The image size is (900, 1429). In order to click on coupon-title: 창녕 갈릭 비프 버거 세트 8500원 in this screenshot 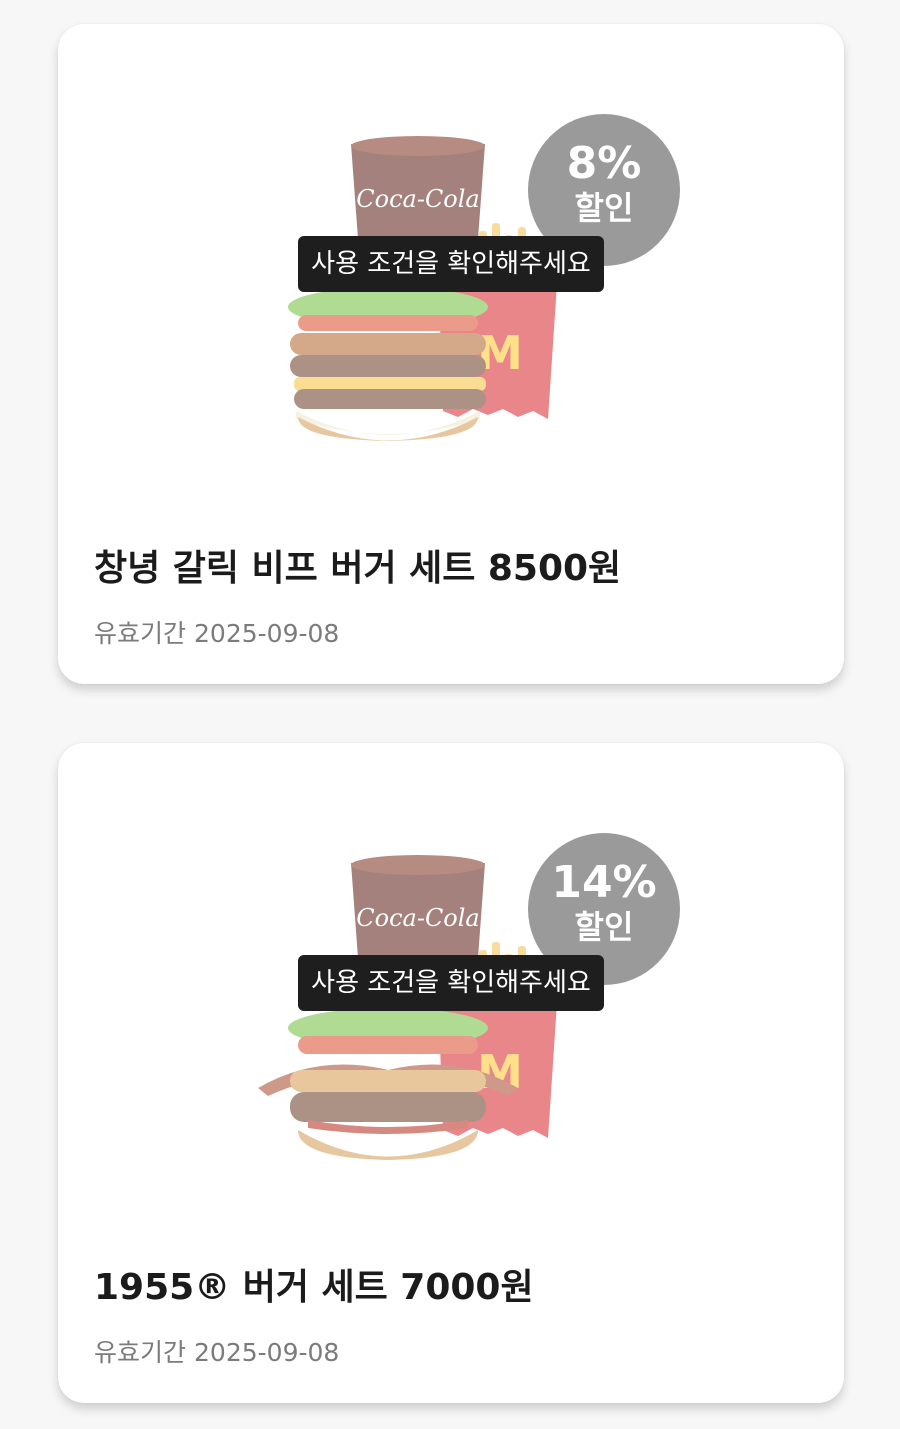, I will do `click(358, 568)`.